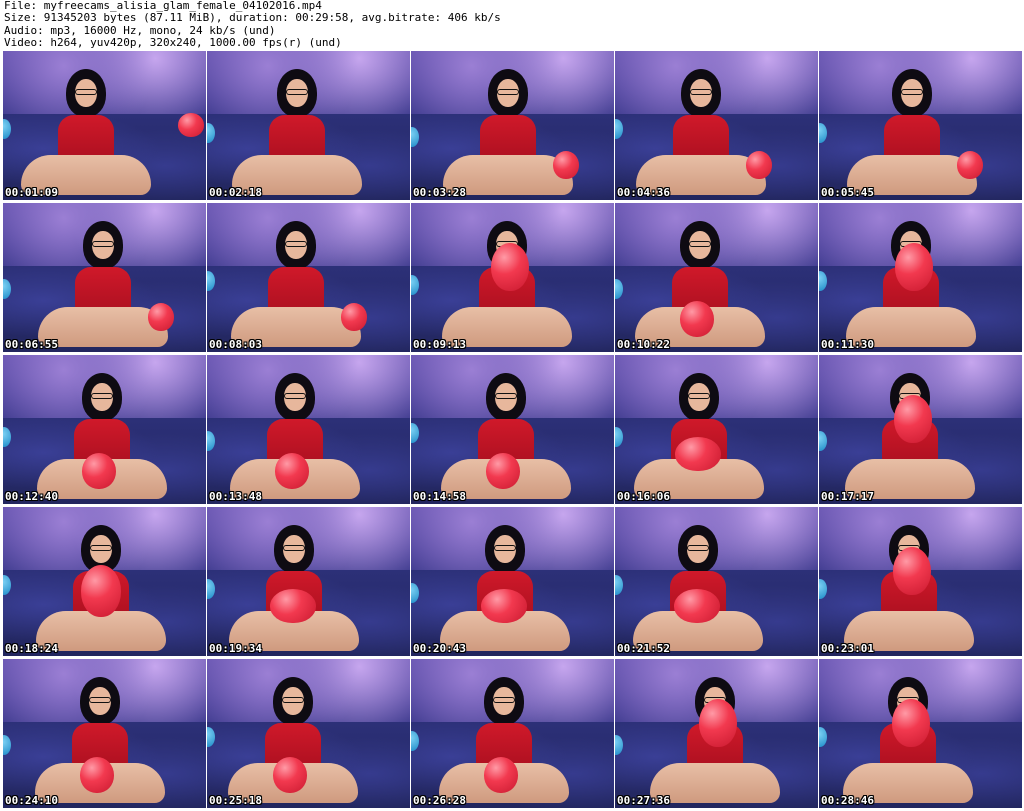  Describe the element at coordinates (439, 496) in the screenshot. I see `thumbnail-timestamp: 00:14:58` at that location.